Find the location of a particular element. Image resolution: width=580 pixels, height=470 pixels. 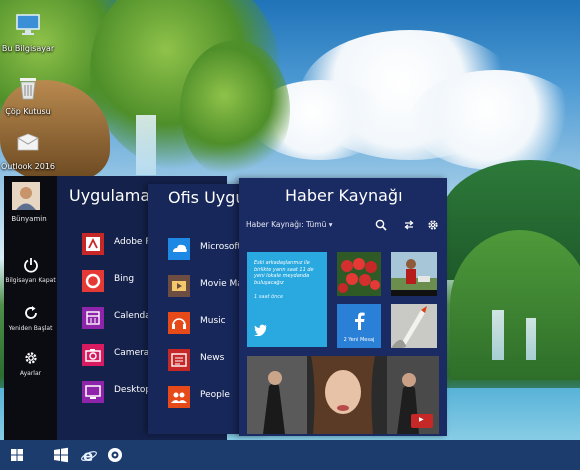

taskbar-windows-store-button is located at coordinates (61, 455).